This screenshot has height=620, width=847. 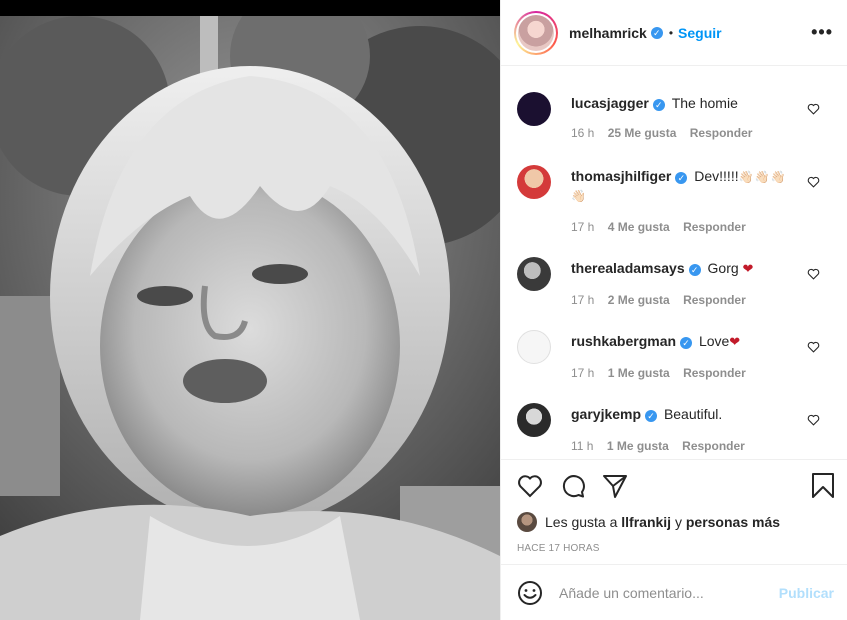 What do you see at coordinates (716, 176) in the screenshot?
I see `comment-text: Dev!!!!!` at bounding box center [716, 176].